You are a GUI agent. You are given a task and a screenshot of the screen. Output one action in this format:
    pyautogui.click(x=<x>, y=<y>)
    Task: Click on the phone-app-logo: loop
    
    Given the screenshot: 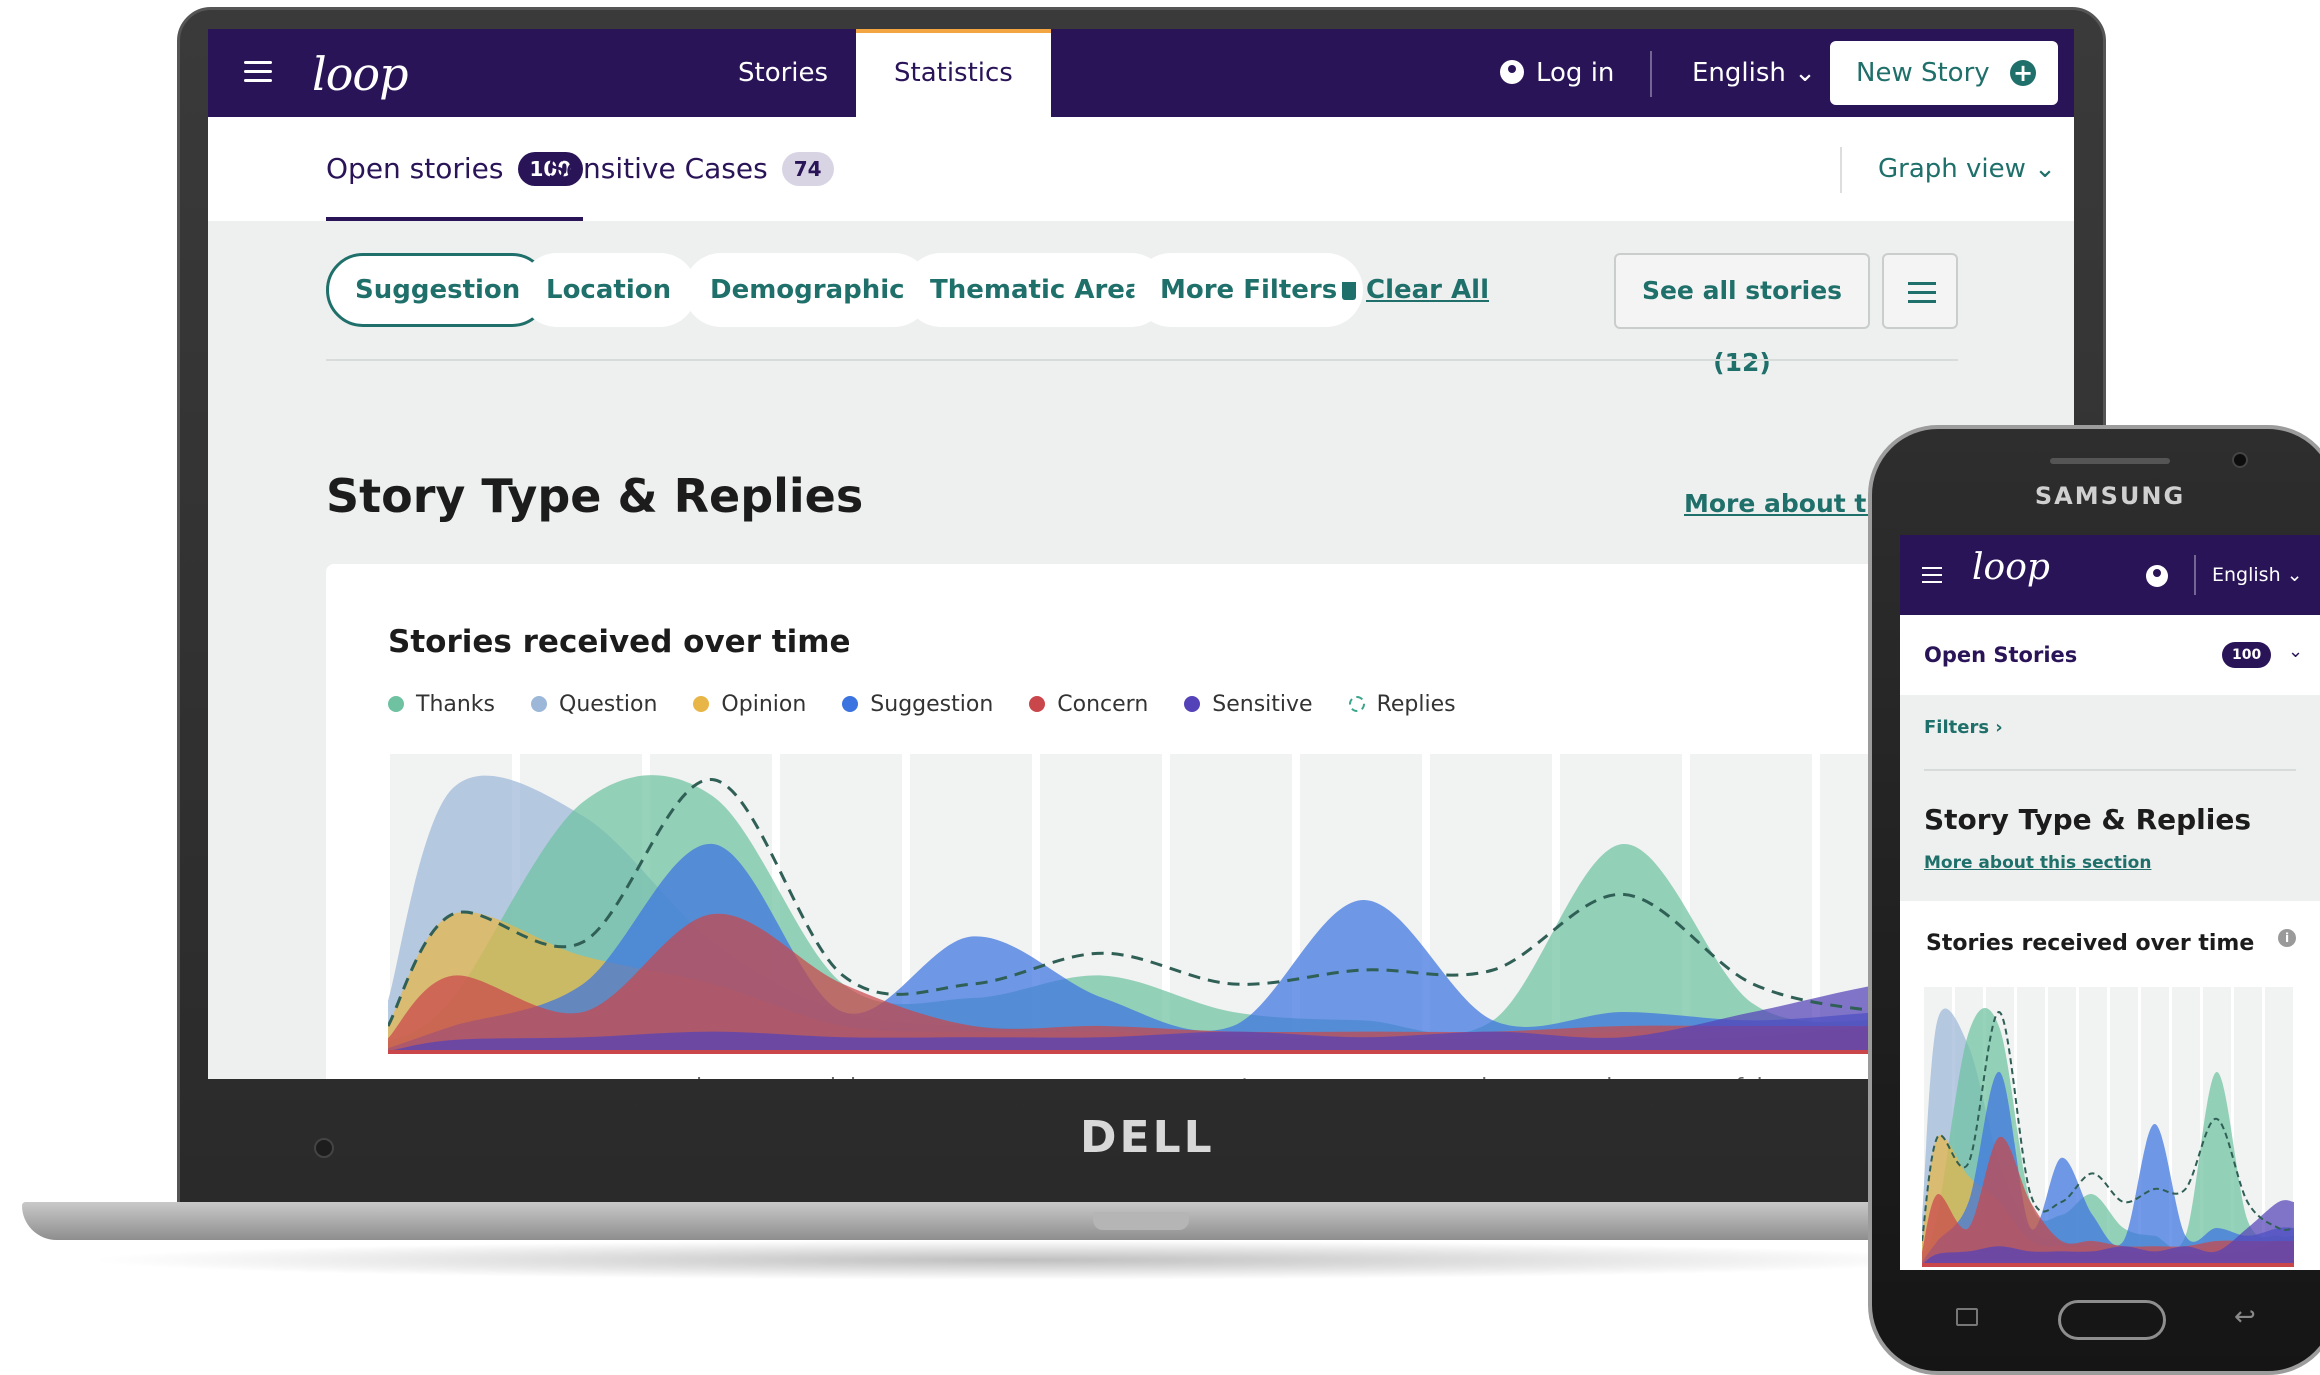 What is the action you would take?
    pyautogui.click(x=2011, y=567)
    